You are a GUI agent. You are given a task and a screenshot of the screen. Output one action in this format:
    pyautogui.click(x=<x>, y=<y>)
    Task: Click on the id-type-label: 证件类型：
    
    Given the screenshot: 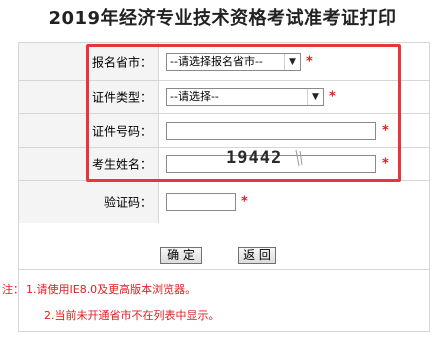 What is the action you would take?
    pyautogui.click(x=121, y=97)
    